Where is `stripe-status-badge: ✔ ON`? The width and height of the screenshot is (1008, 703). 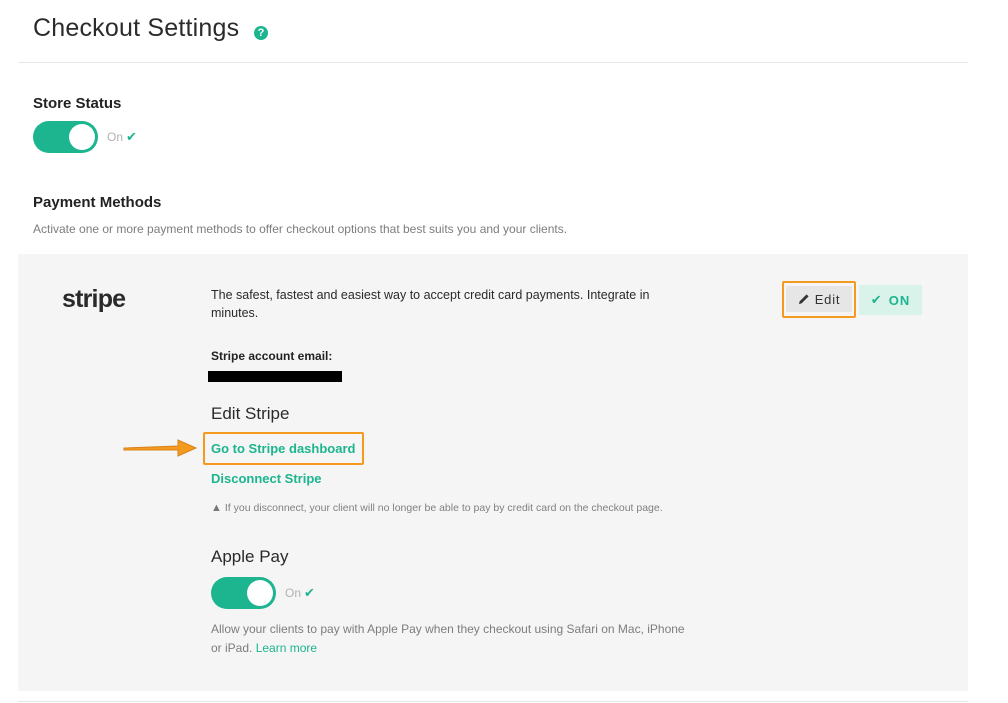 stripe-status-badge: ✔ ON is located at coordinates (890, 300).